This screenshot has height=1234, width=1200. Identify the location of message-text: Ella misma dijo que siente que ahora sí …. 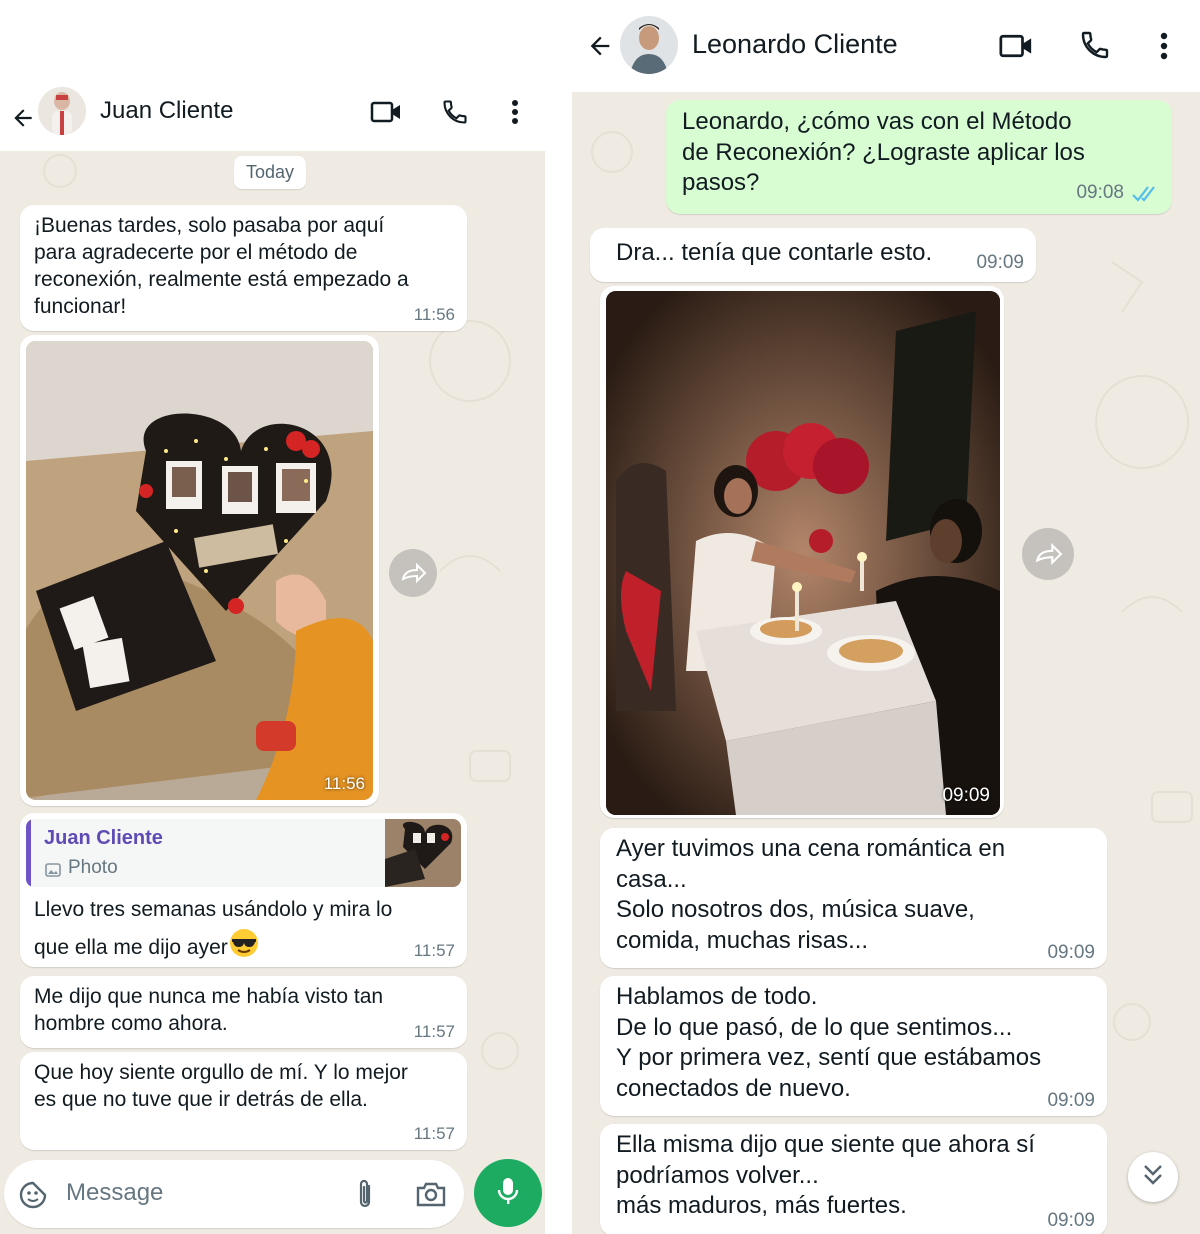
(825, 1175).